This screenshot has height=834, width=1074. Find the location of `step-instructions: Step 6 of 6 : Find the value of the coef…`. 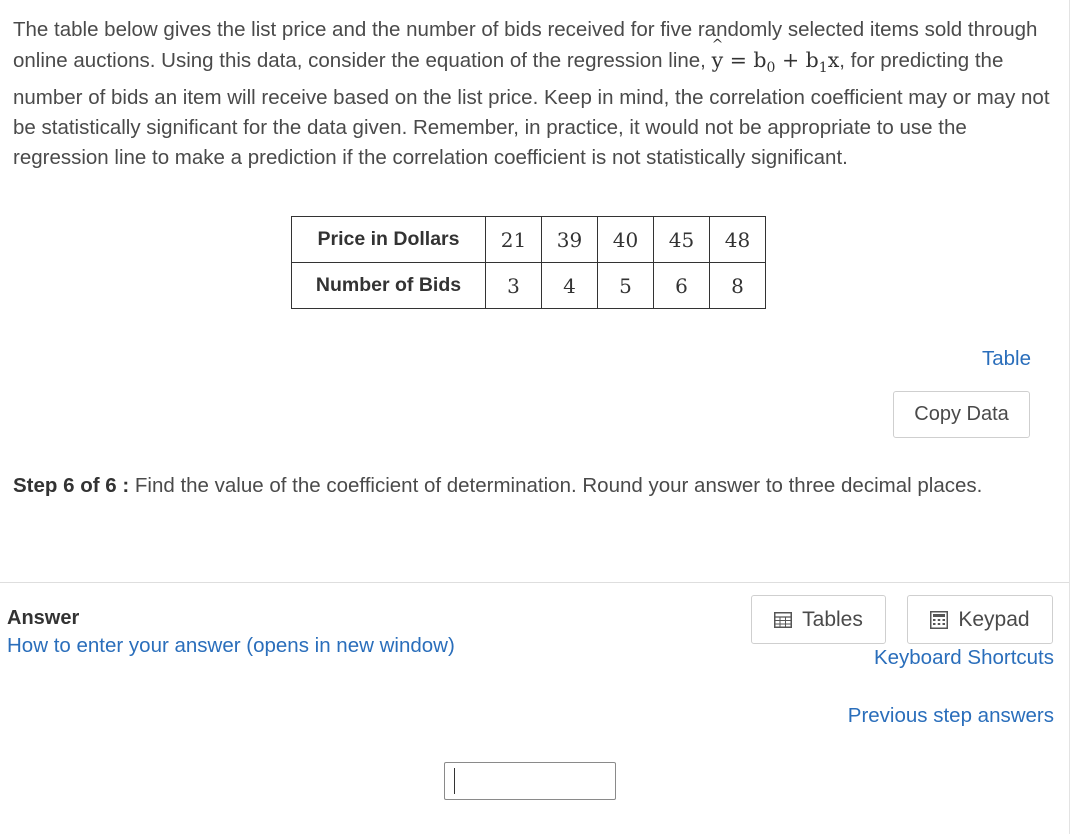

step-instructions: Step 6 of 6 : Find the value of the coef… is located at coordinates (523, 486).